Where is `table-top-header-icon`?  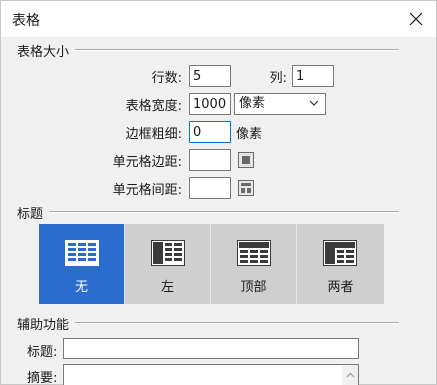 table-top-header-icon is located at coordinates (254, 253).